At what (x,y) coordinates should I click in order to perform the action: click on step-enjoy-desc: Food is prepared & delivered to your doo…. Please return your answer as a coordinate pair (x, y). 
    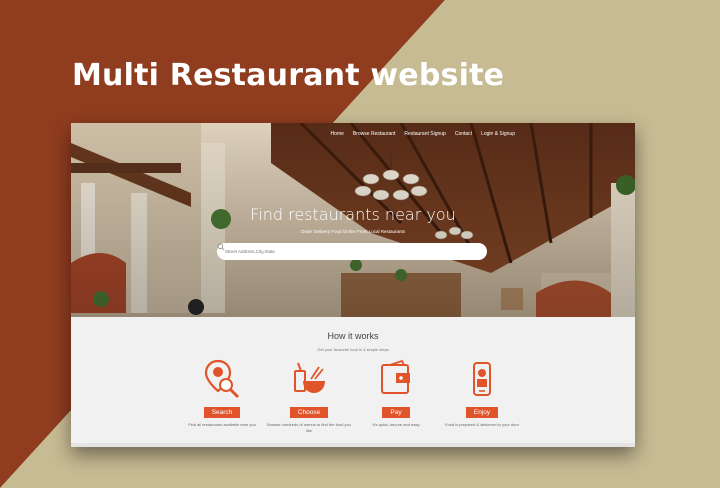
    Looking at the image, I should click on (482, 424).